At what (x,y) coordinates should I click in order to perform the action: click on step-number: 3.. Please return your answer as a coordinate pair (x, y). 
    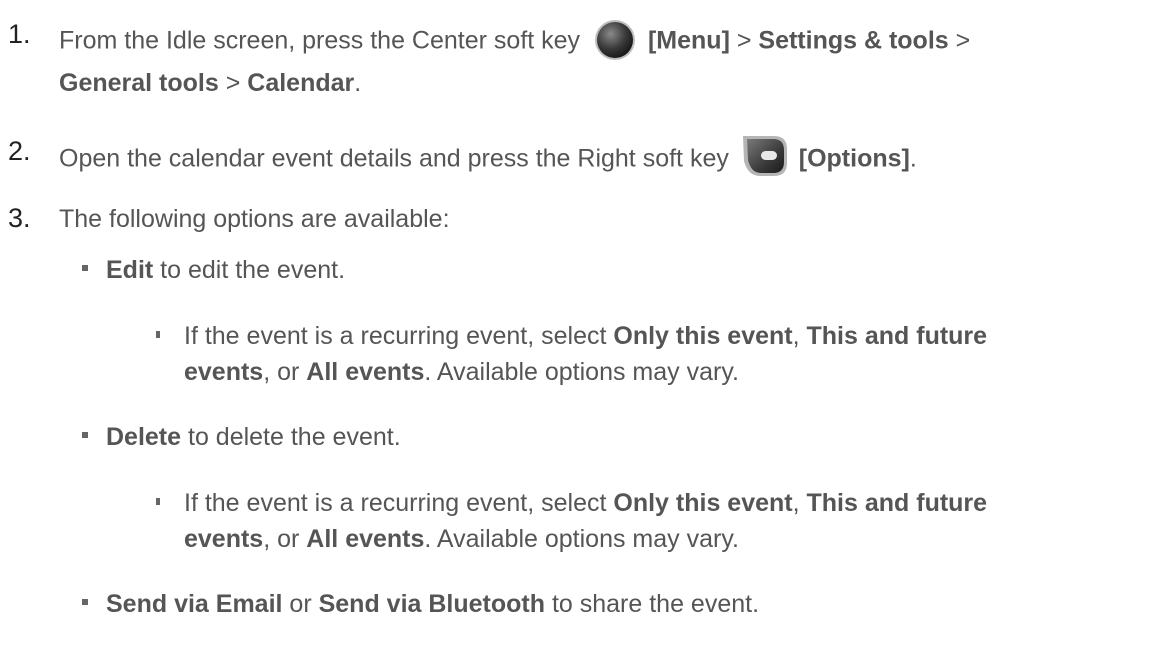
    Looking at the image, I should click on (19, 218).